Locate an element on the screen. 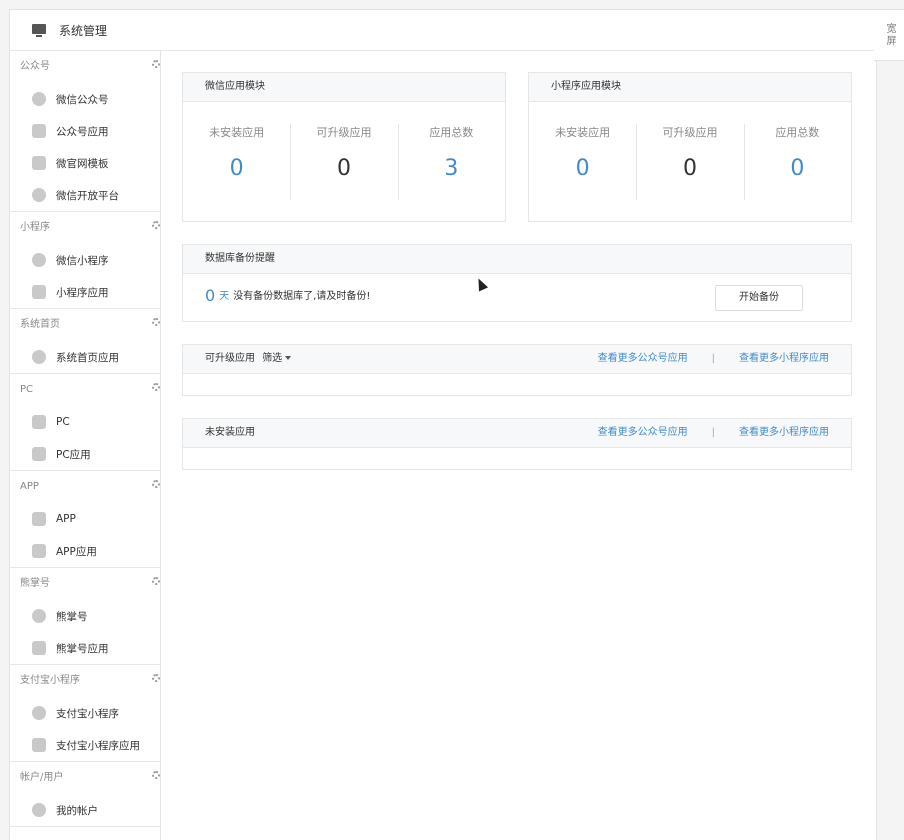  wechat-module-title: 微信应用模块 is located at coordinates (344, 87).